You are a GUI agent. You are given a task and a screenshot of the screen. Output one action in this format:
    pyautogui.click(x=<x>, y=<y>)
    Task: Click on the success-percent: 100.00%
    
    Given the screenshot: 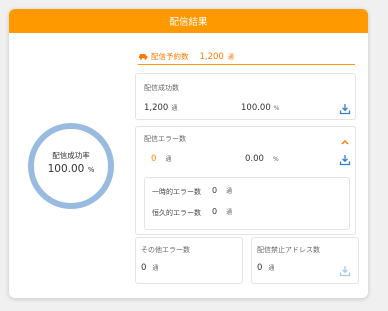 What is the action you would take?
    pyautogui.click(x=260, y=108)
    